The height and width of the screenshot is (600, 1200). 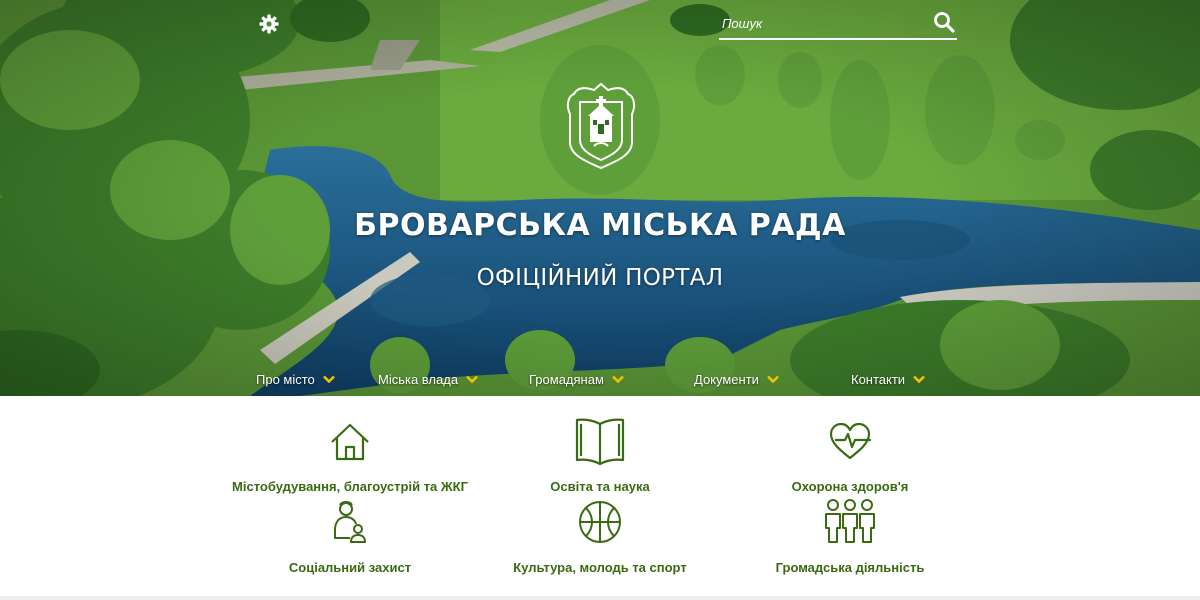 What do you see at coordinates (726, 379) in the screenshot?
I see `nav-item-label: Документи` at bounding box center [726, 379].